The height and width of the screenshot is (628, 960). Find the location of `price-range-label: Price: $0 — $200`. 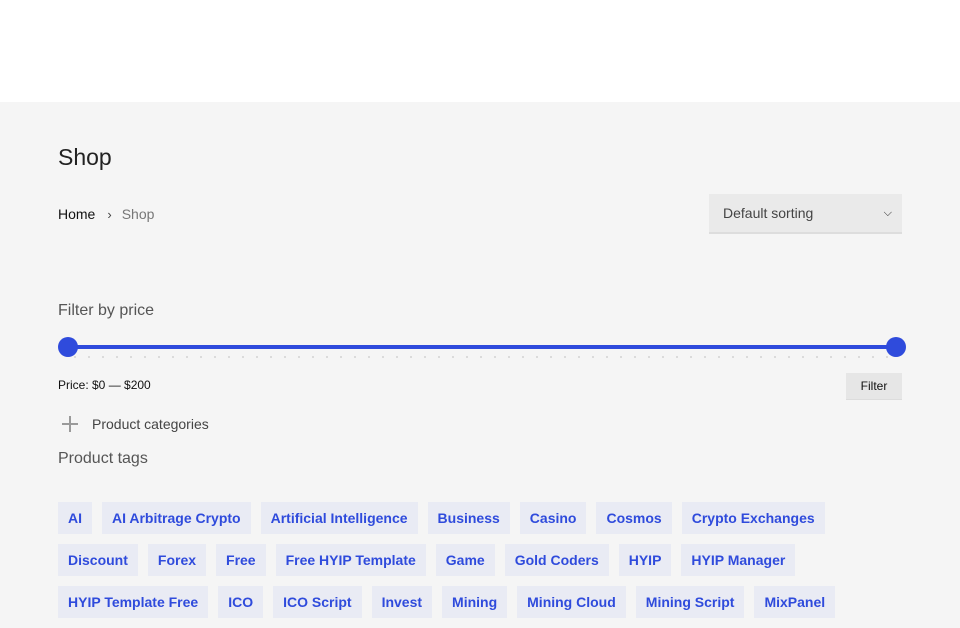

price-range-label: Price: $0 — $200 is located at coordinates (104, 385).